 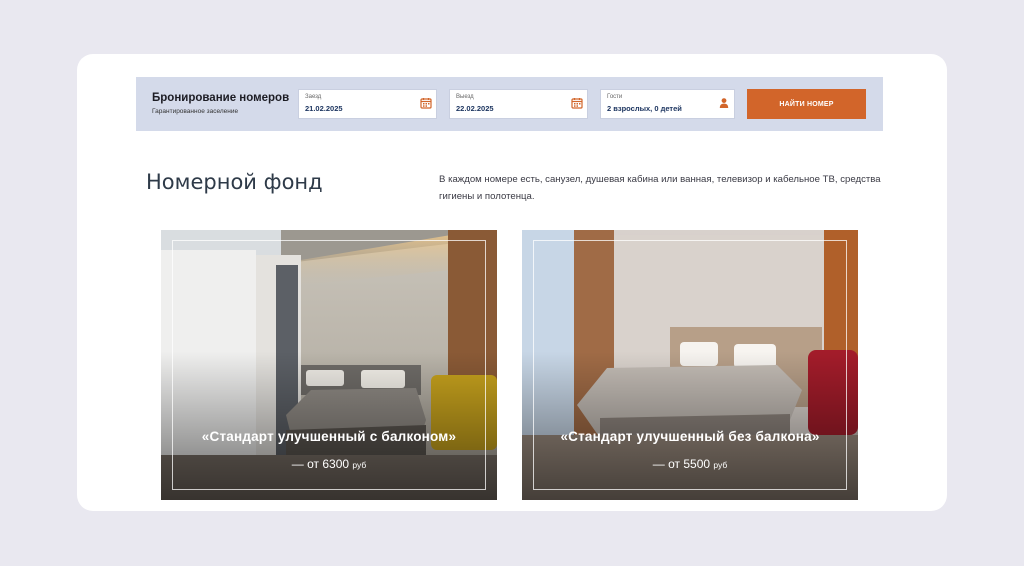 I want to click on price-value: 6300, so click(x=336, y=464).